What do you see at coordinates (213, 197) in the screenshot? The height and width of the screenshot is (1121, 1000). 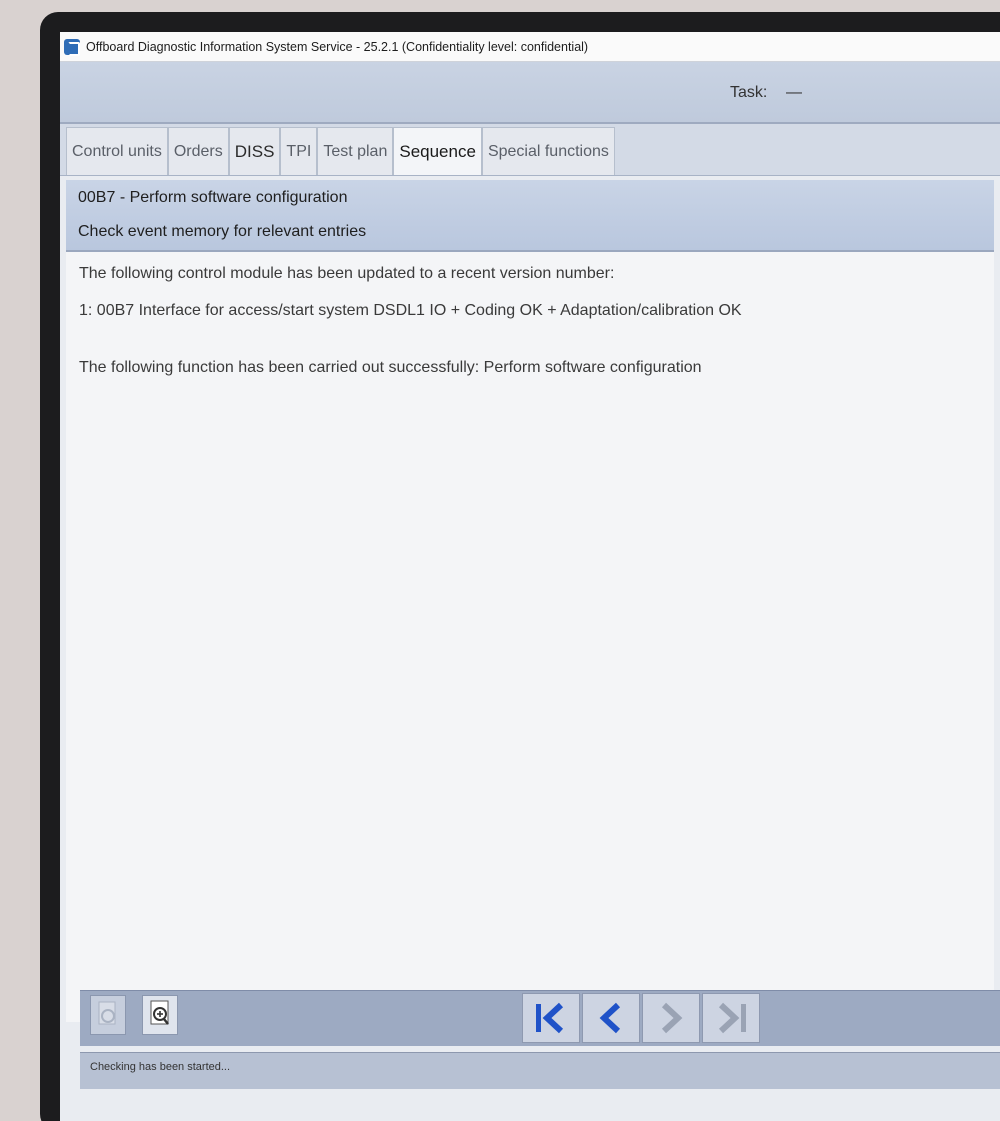 I see `procedure-title: 00B7 - Perform software configuration` at bounding box center [213, 197].